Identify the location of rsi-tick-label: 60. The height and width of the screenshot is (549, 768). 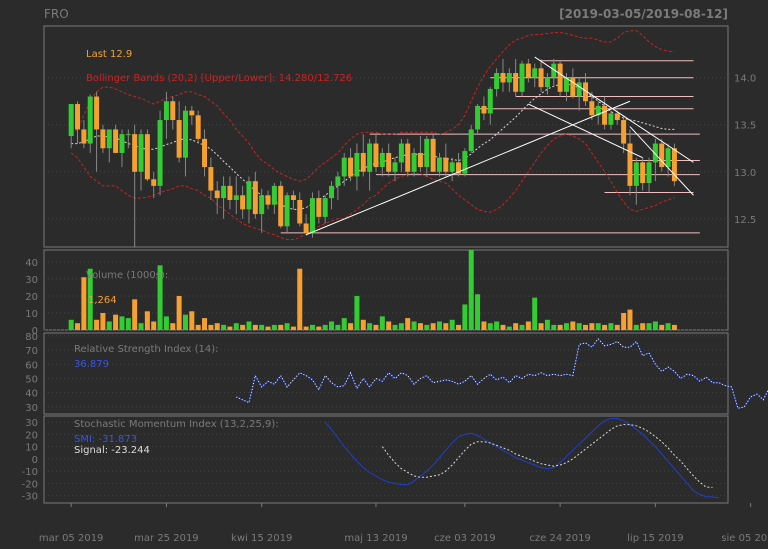
(31, 365).